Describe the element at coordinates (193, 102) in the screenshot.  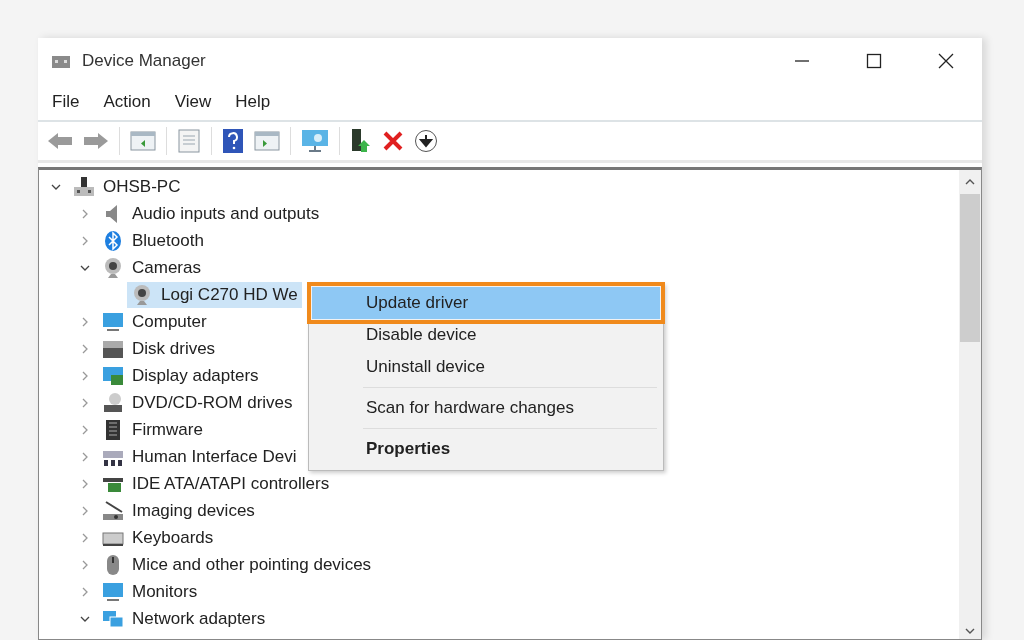
I see `menu-item: View` at that location.